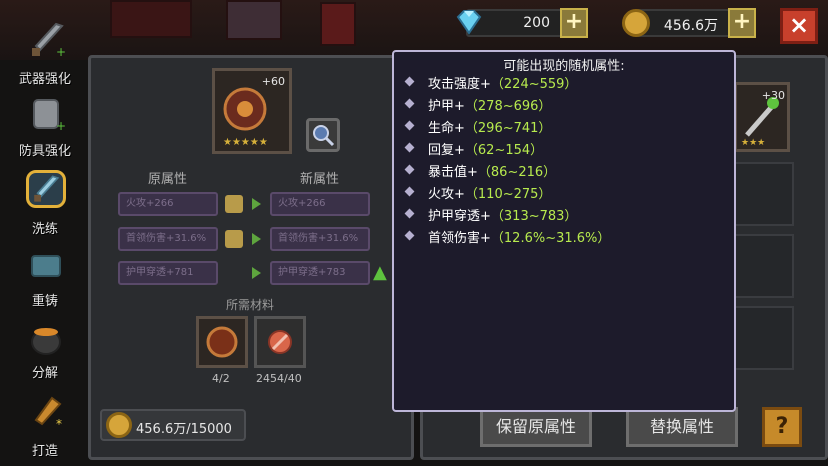 The width and height of the screenshot is (828, 466). I want to click on help-button: ?, so click(782, 427).